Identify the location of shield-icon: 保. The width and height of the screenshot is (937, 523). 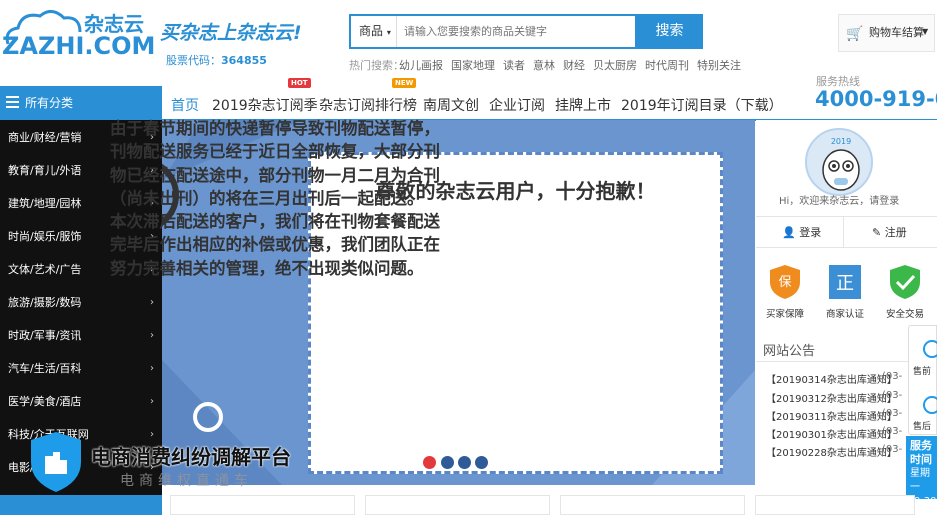
(785, 282).